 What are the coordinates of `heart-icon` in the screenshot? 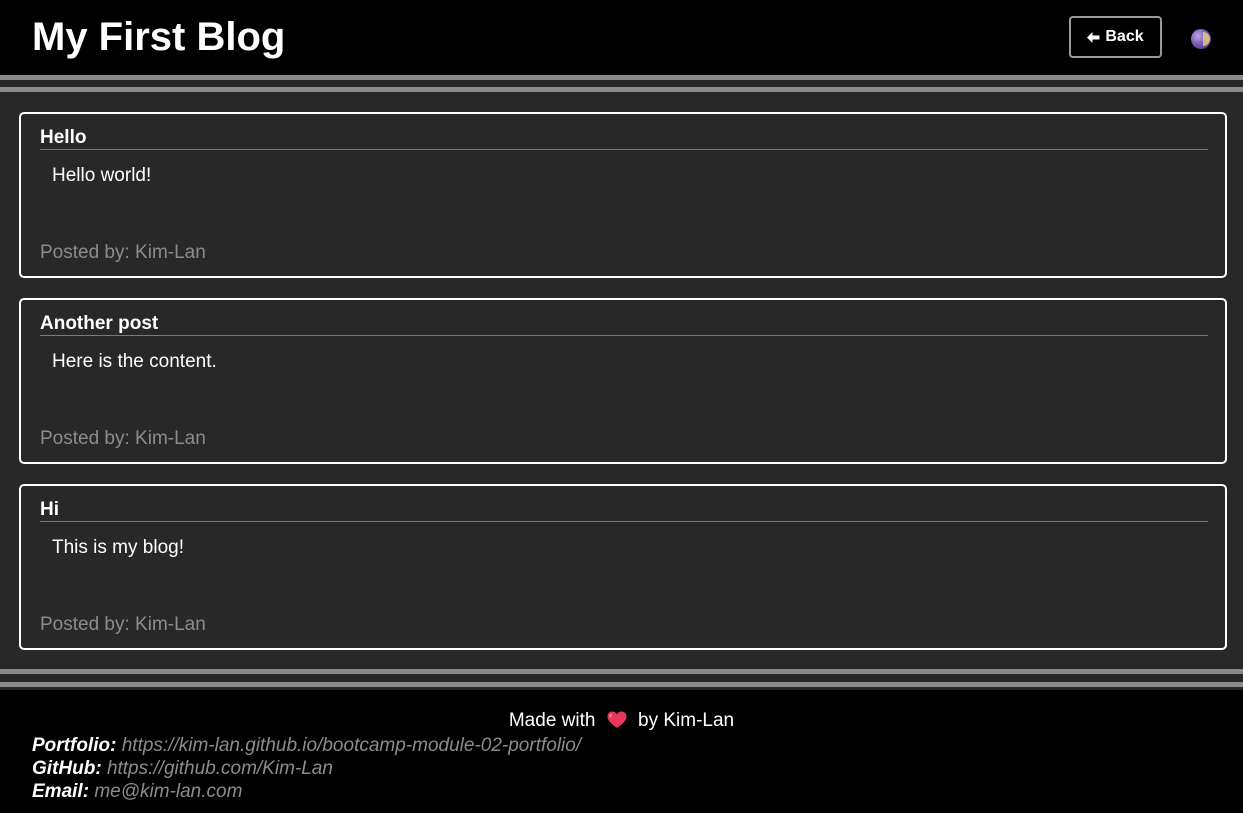 It's located at (617, 723).